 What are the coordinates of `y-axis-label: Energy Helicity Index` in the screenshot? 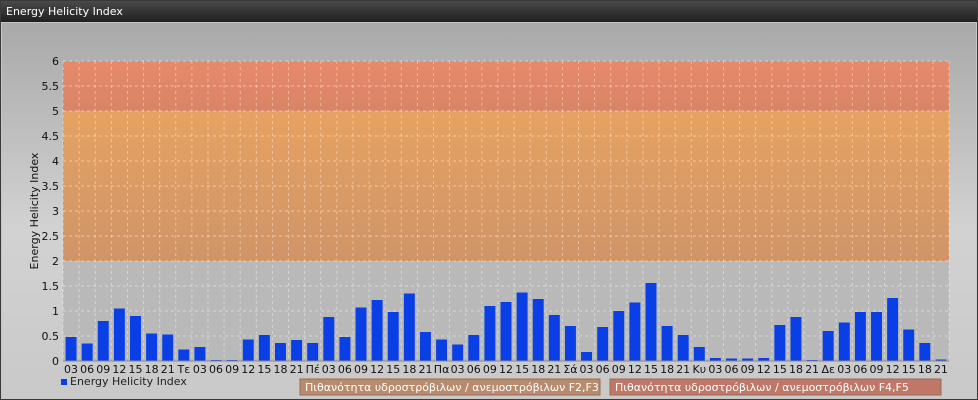 It's located at (34, 210).